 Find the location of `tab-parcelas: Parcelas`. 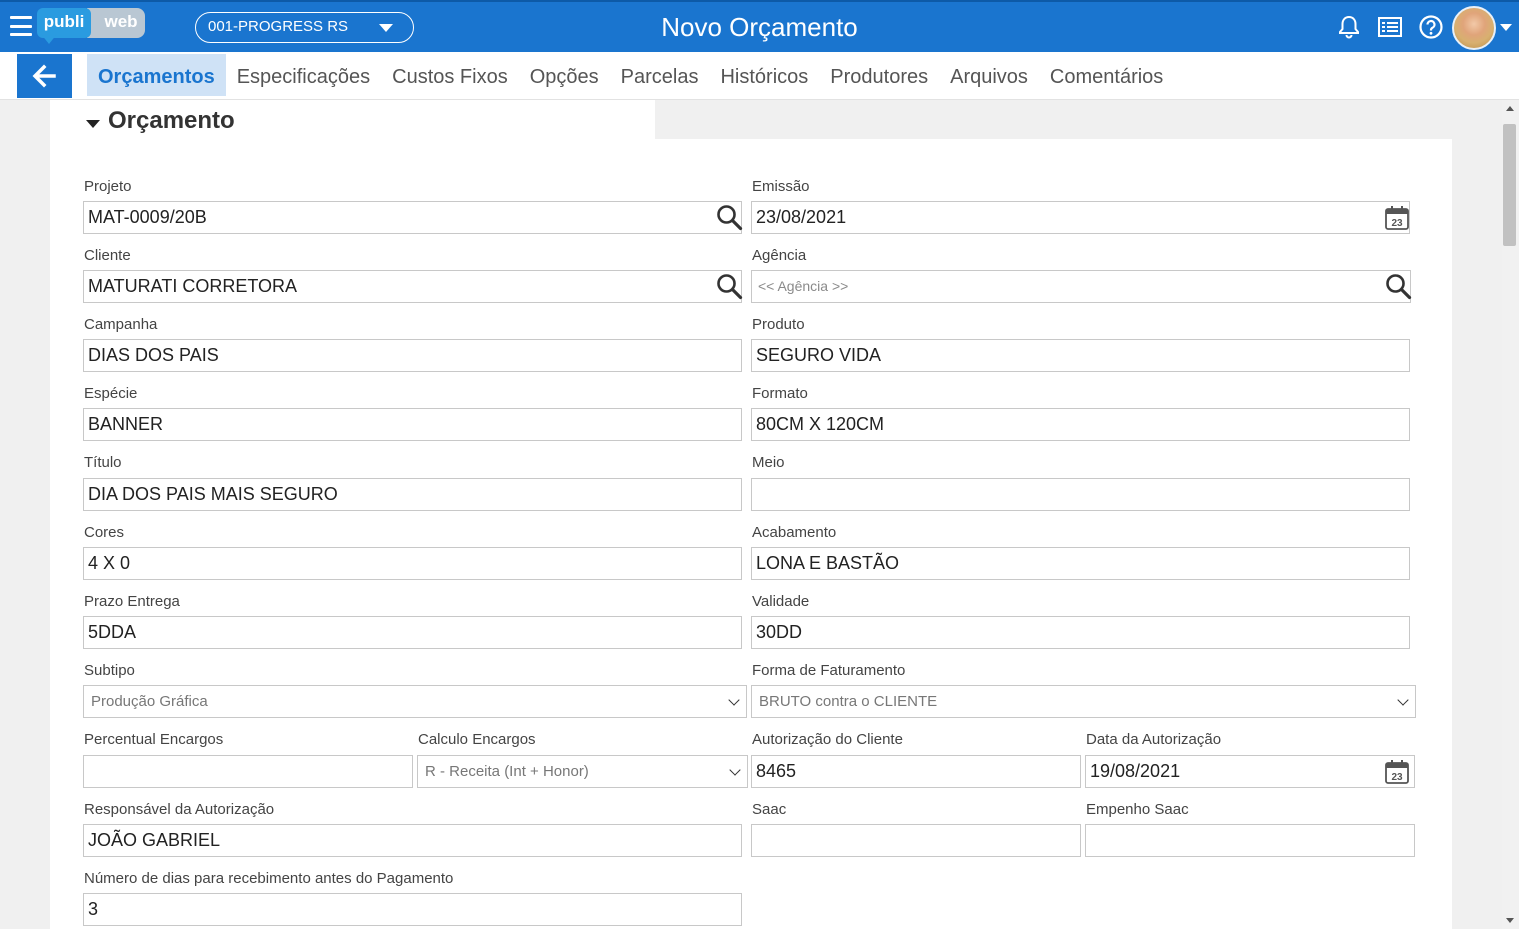

tab-parcelas: Parcelas is located at coordinates (660, 75).